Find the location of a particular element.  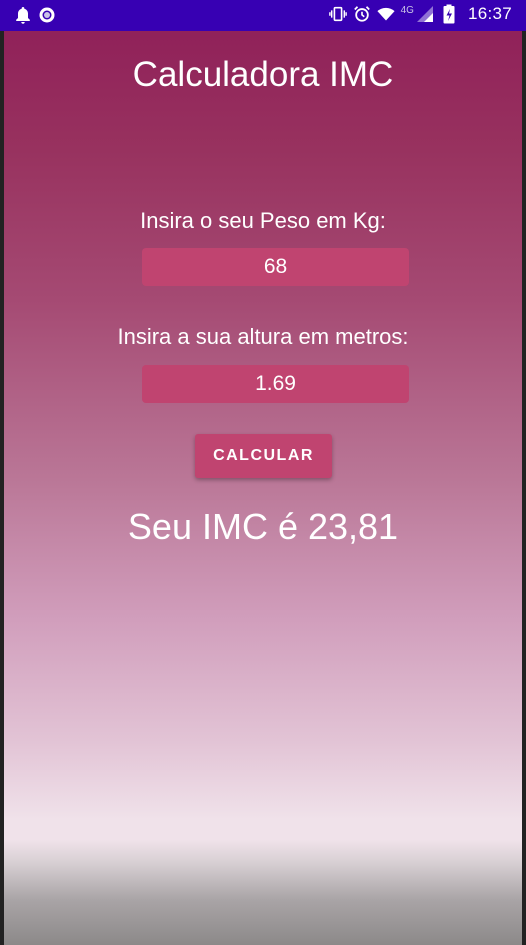

alarm-icon is located at coordinates (362, 14).